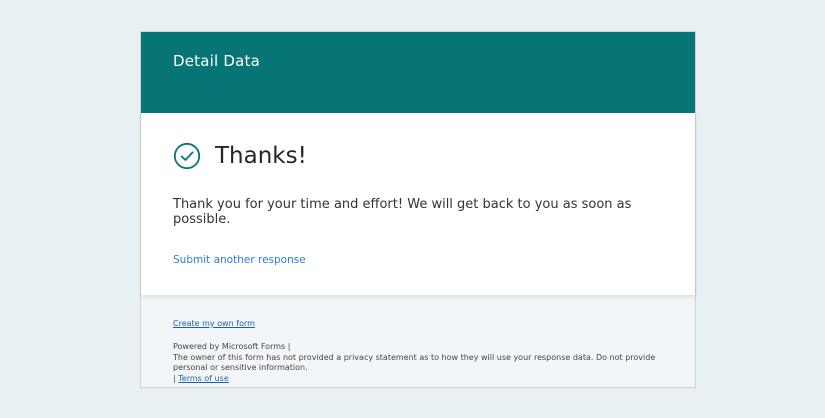  What do you see at coordinates (216, 61) in the screenshot?
I see `form-title: Detail Data` at bounding box center [216, 61].